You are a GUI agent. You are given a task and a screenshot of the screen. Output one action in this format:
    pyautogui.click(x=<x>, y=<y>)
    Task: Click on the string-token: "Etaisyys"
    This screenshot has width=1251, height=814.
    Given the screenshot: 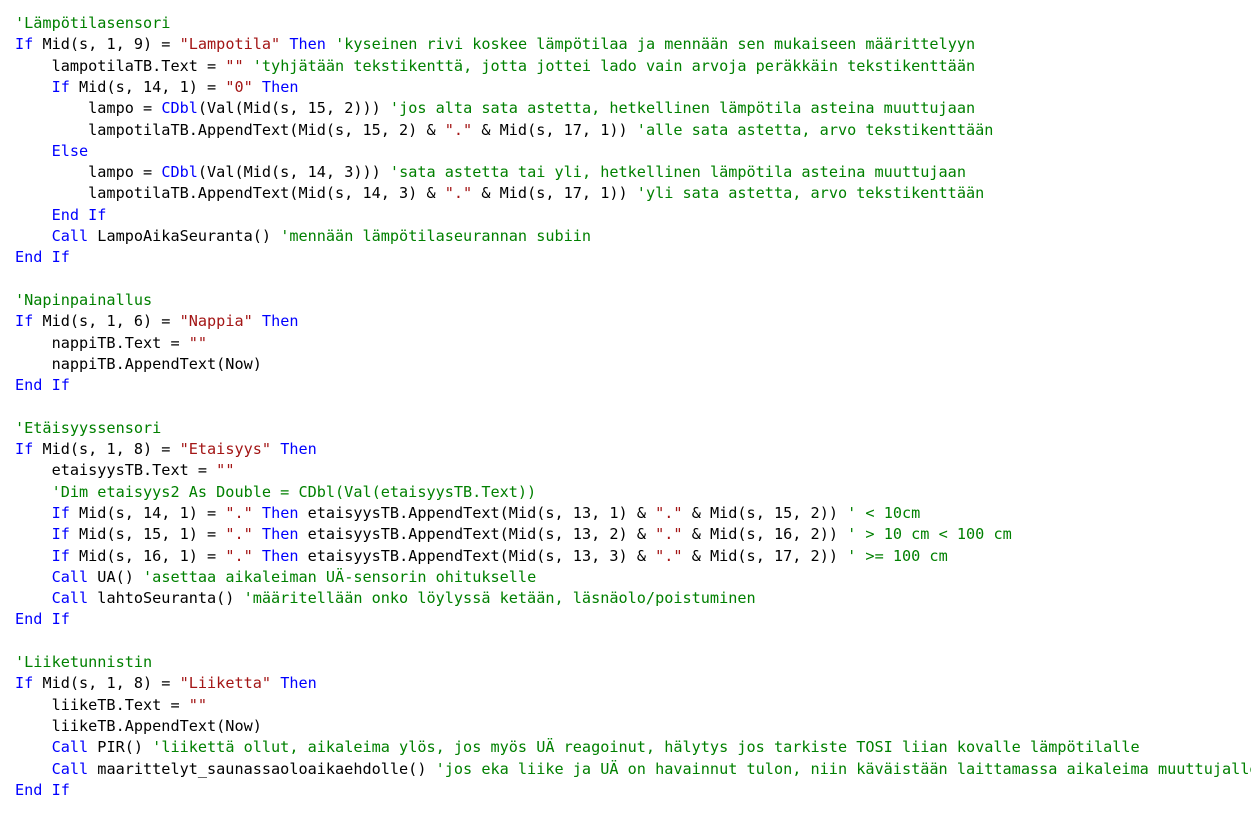 What is the action you would take?
    pyautogui.click(x=225, y=449)
    